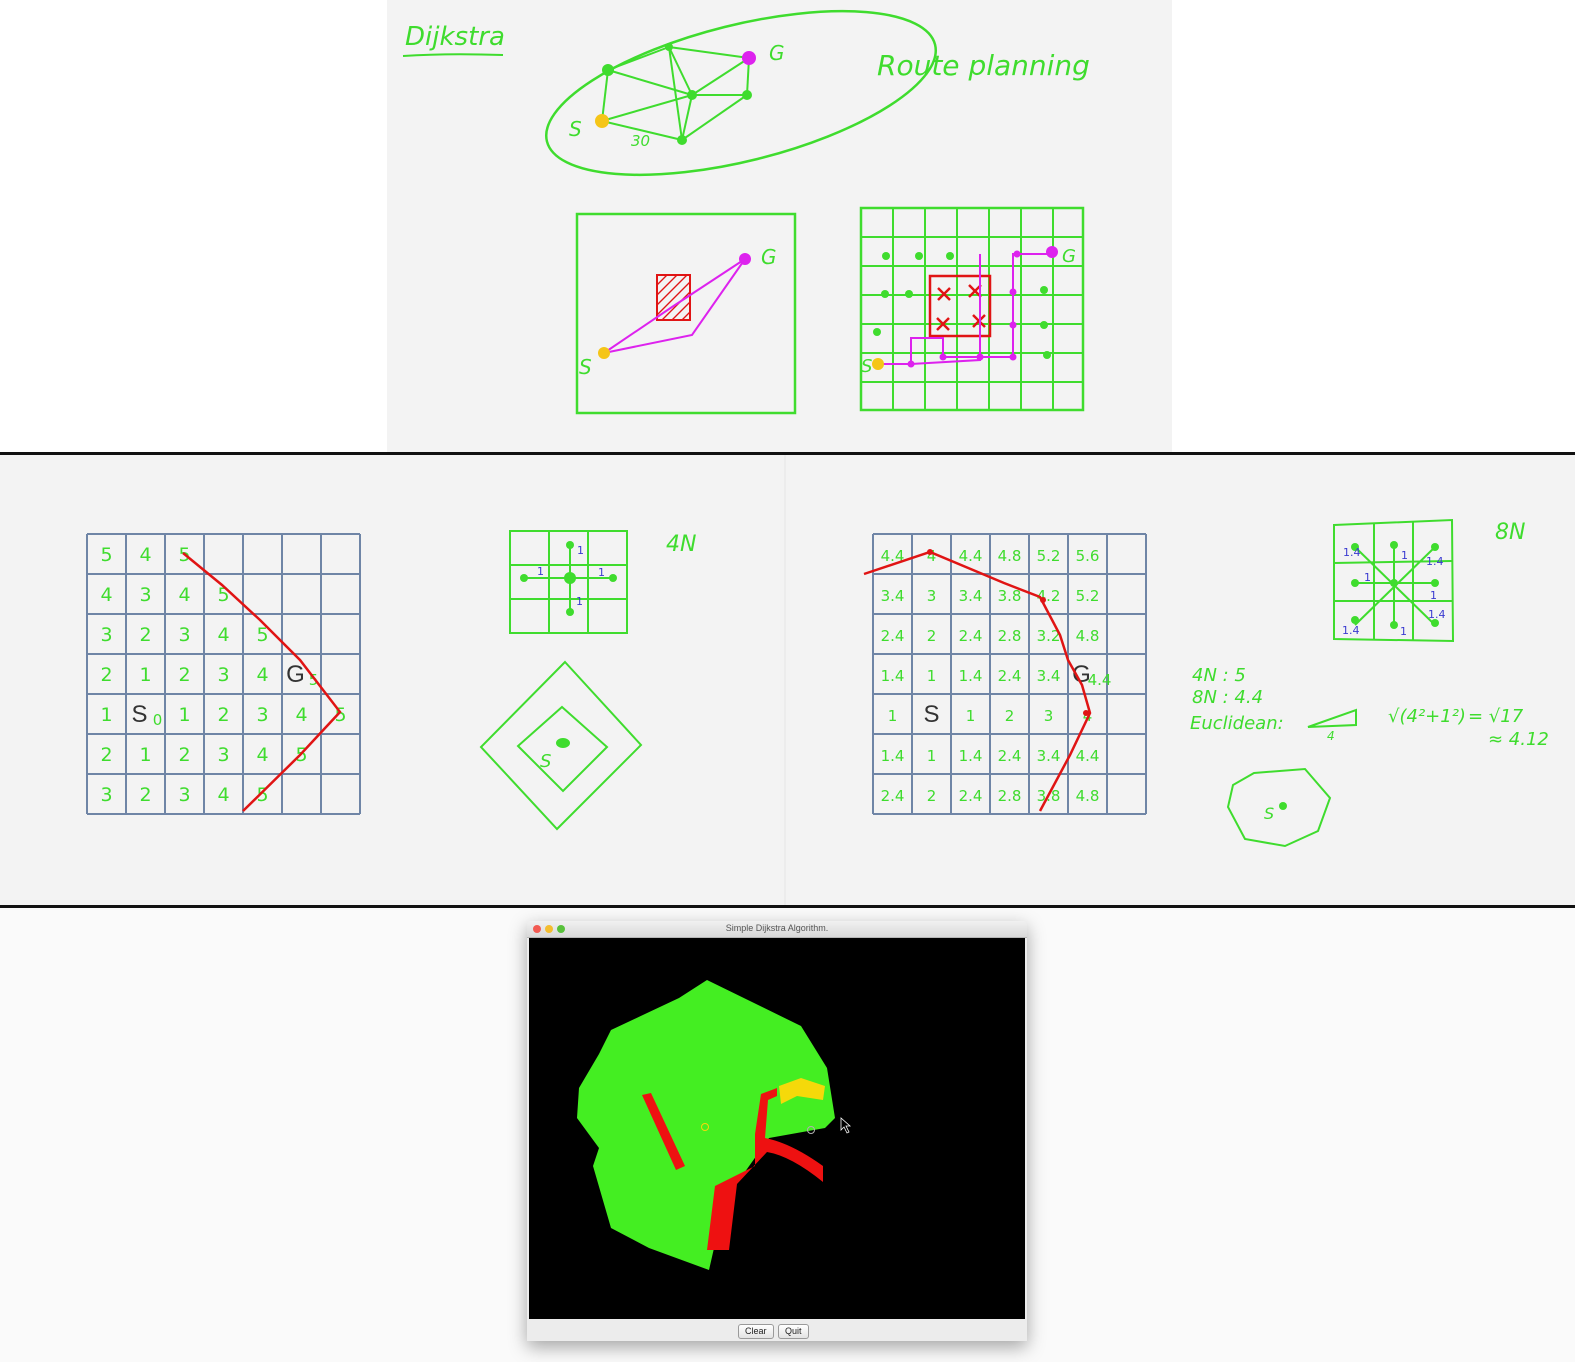  What do you see at coordinates (1437, 614) in the screenshot?
I see `weight-8n-br: 1.4` at bounding box center [1437, 614].